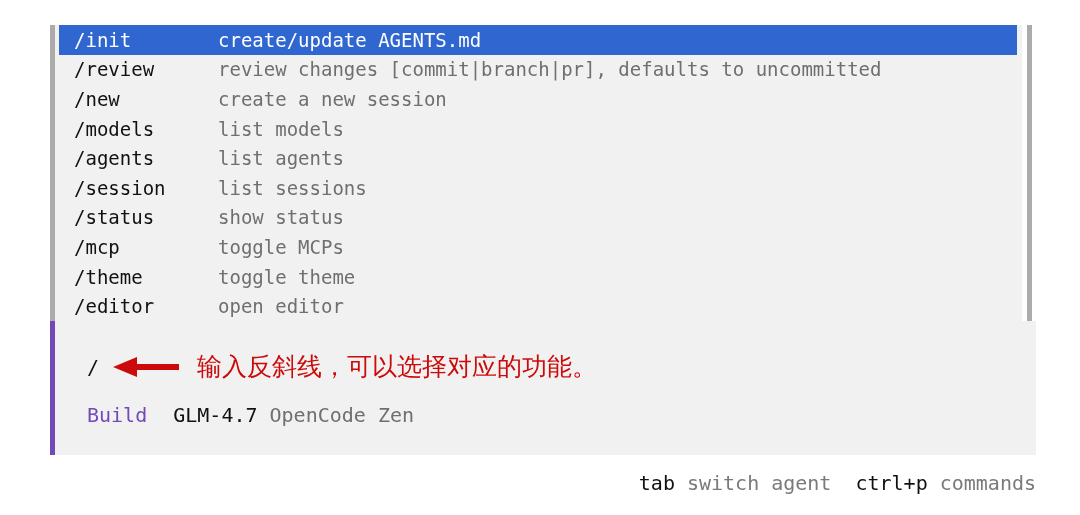 Image resolution: width=1080 pixels, height=515 pixels. I want to click on agent-label: Build, so click(117, 414).